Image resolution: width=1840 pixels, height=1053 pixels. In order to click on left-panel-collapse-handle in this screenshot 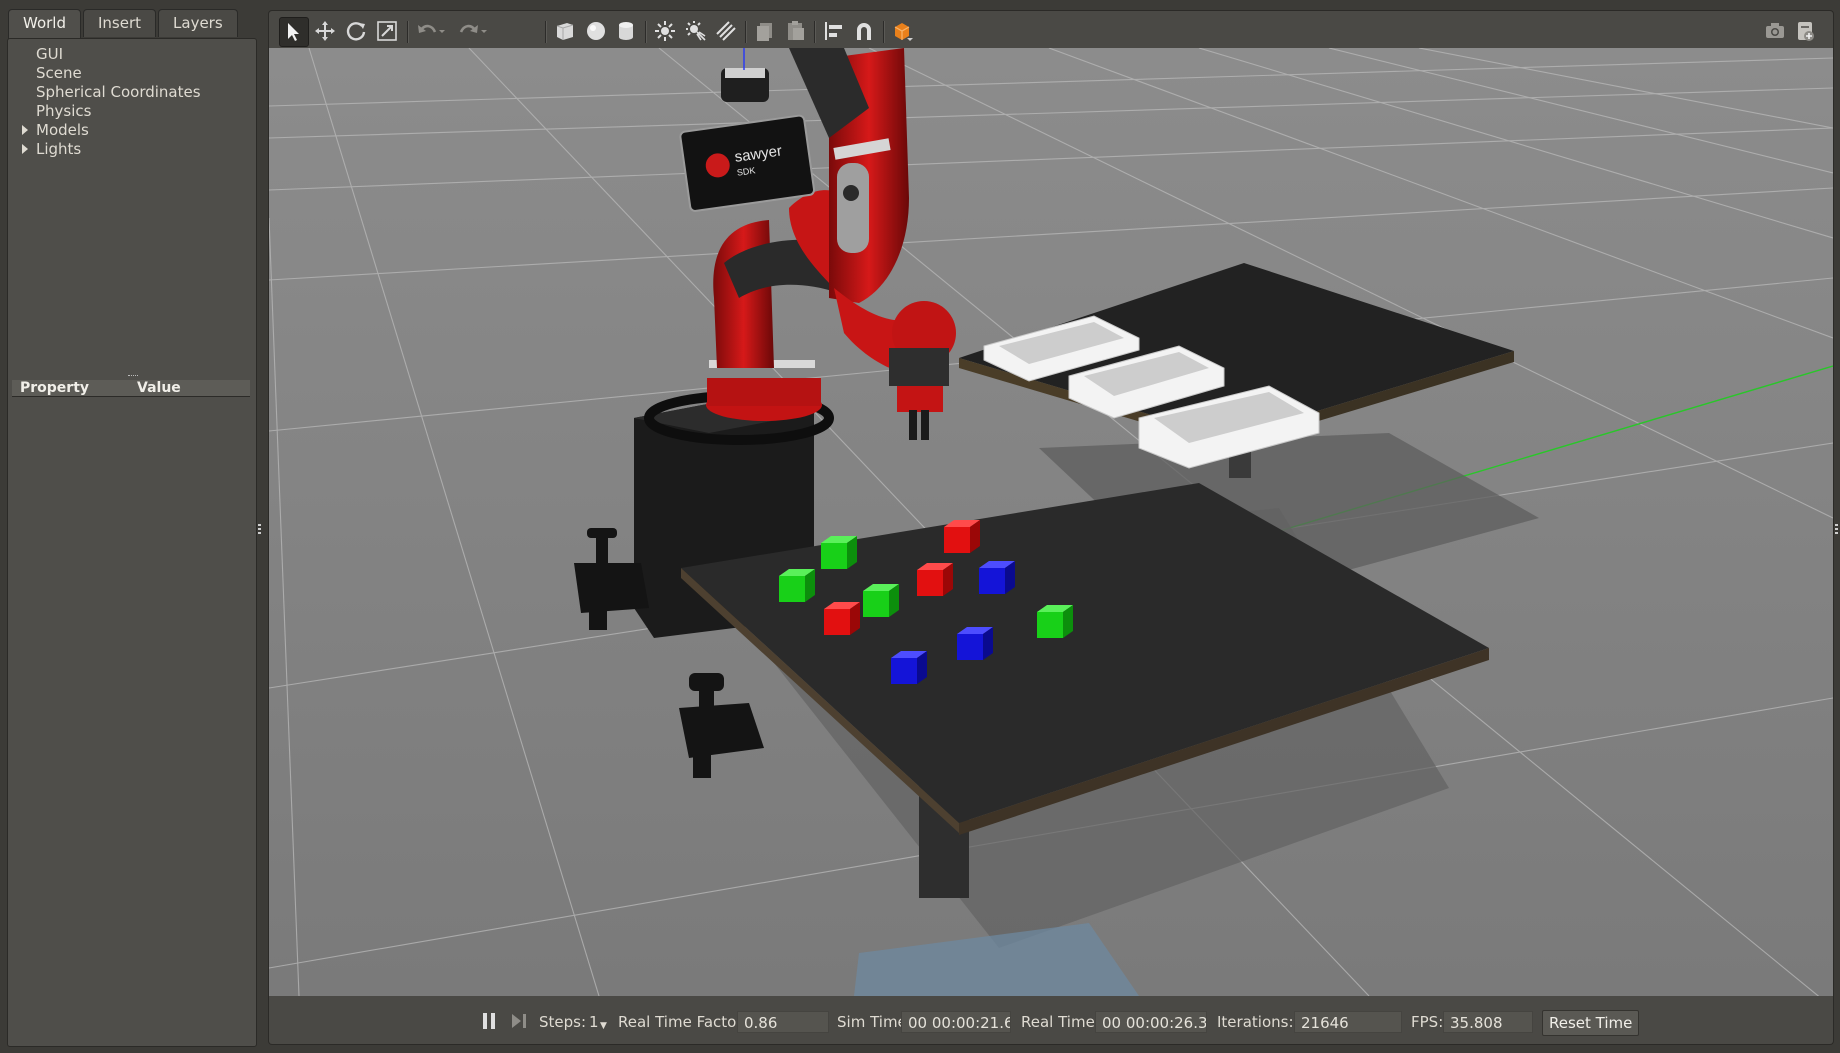, I will do `click(259, 529)`.